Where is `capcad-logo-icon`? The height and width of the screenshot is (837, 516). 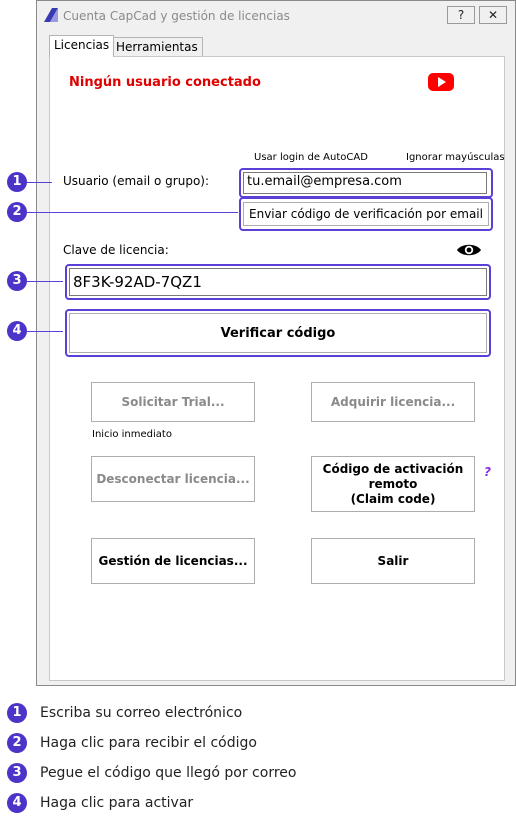
capcad-logo-icon is located at coordinates (51, 15).